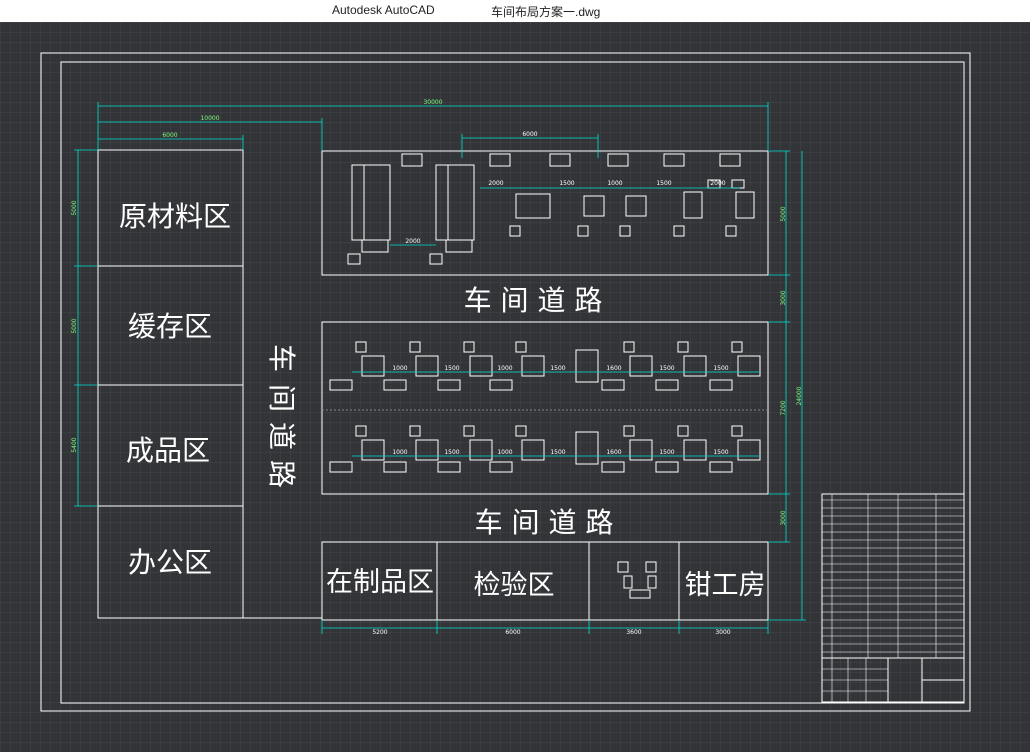  What do you see at coordinates (725, 585) in the screenshot?
I see `zone-fitter-label: 钳工房` at bounding box center [725, 585].